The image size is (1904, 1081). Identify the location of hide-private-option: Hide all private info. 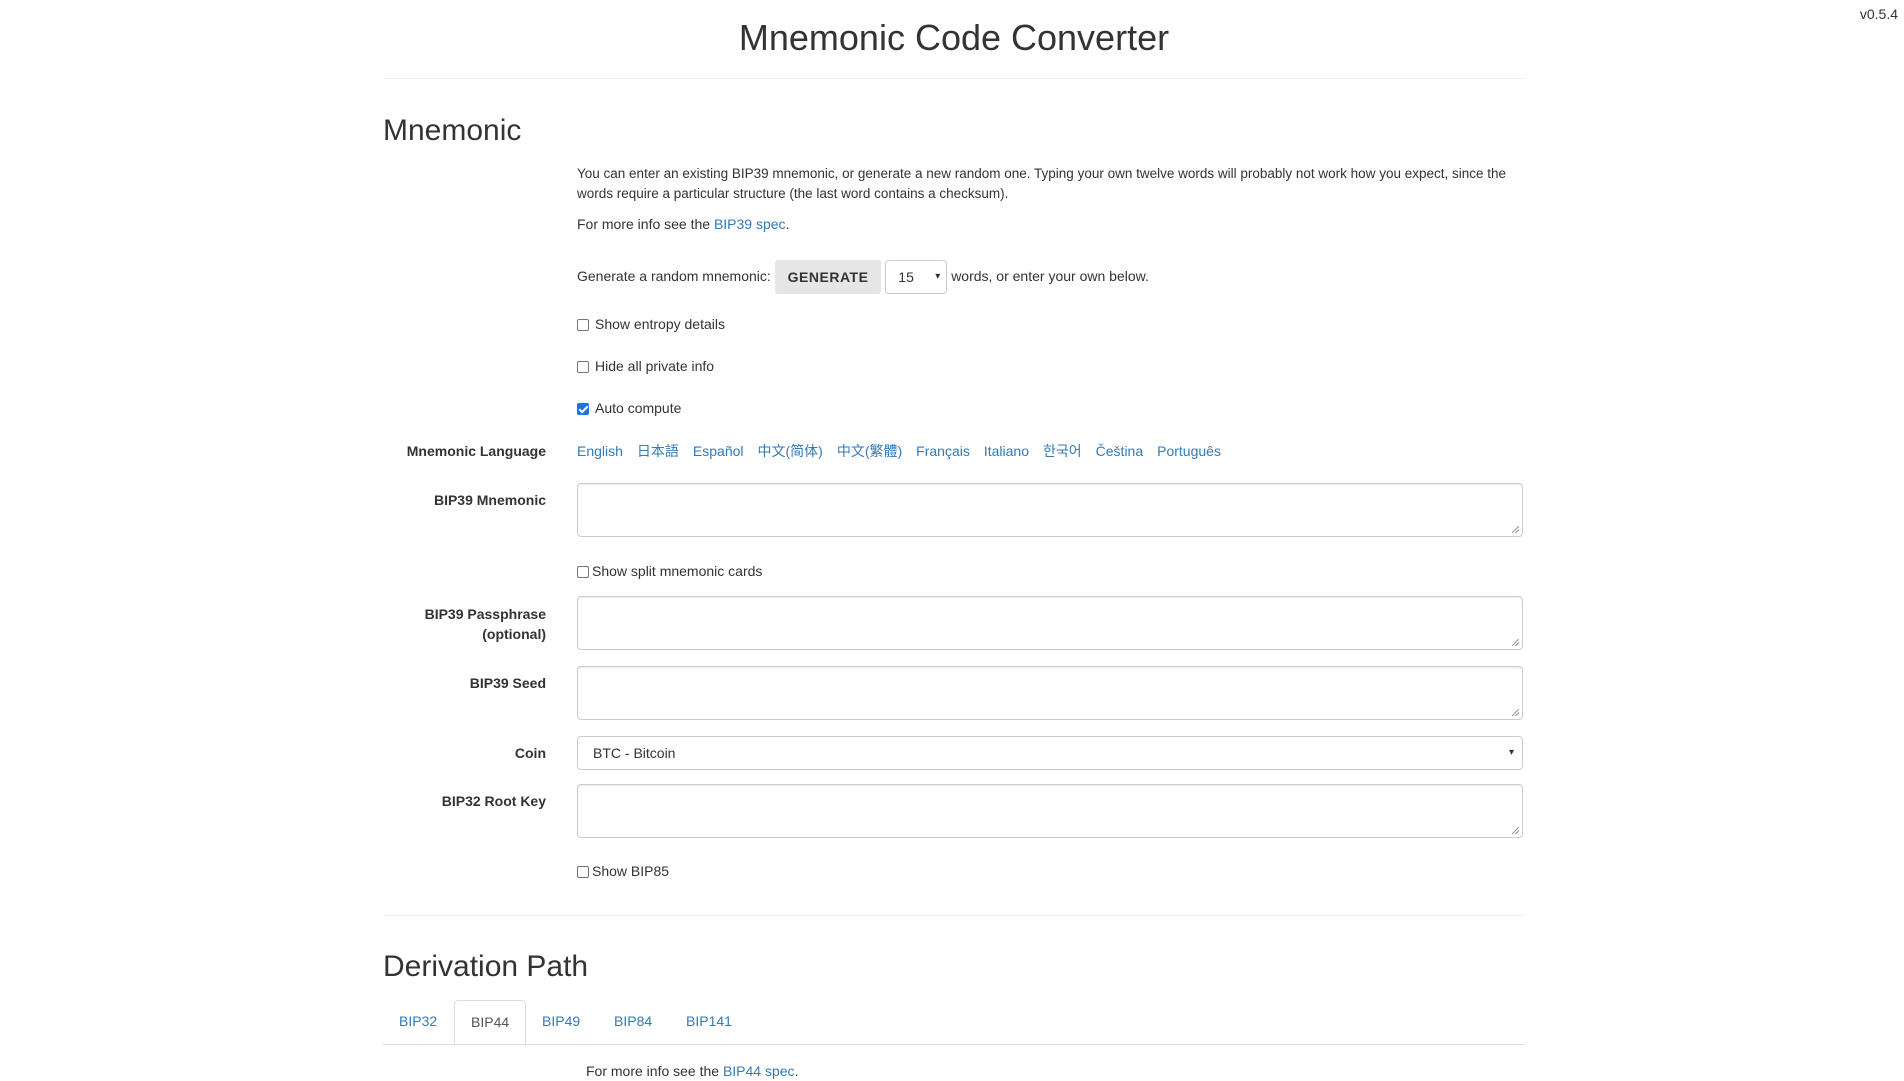
(1050, 366).